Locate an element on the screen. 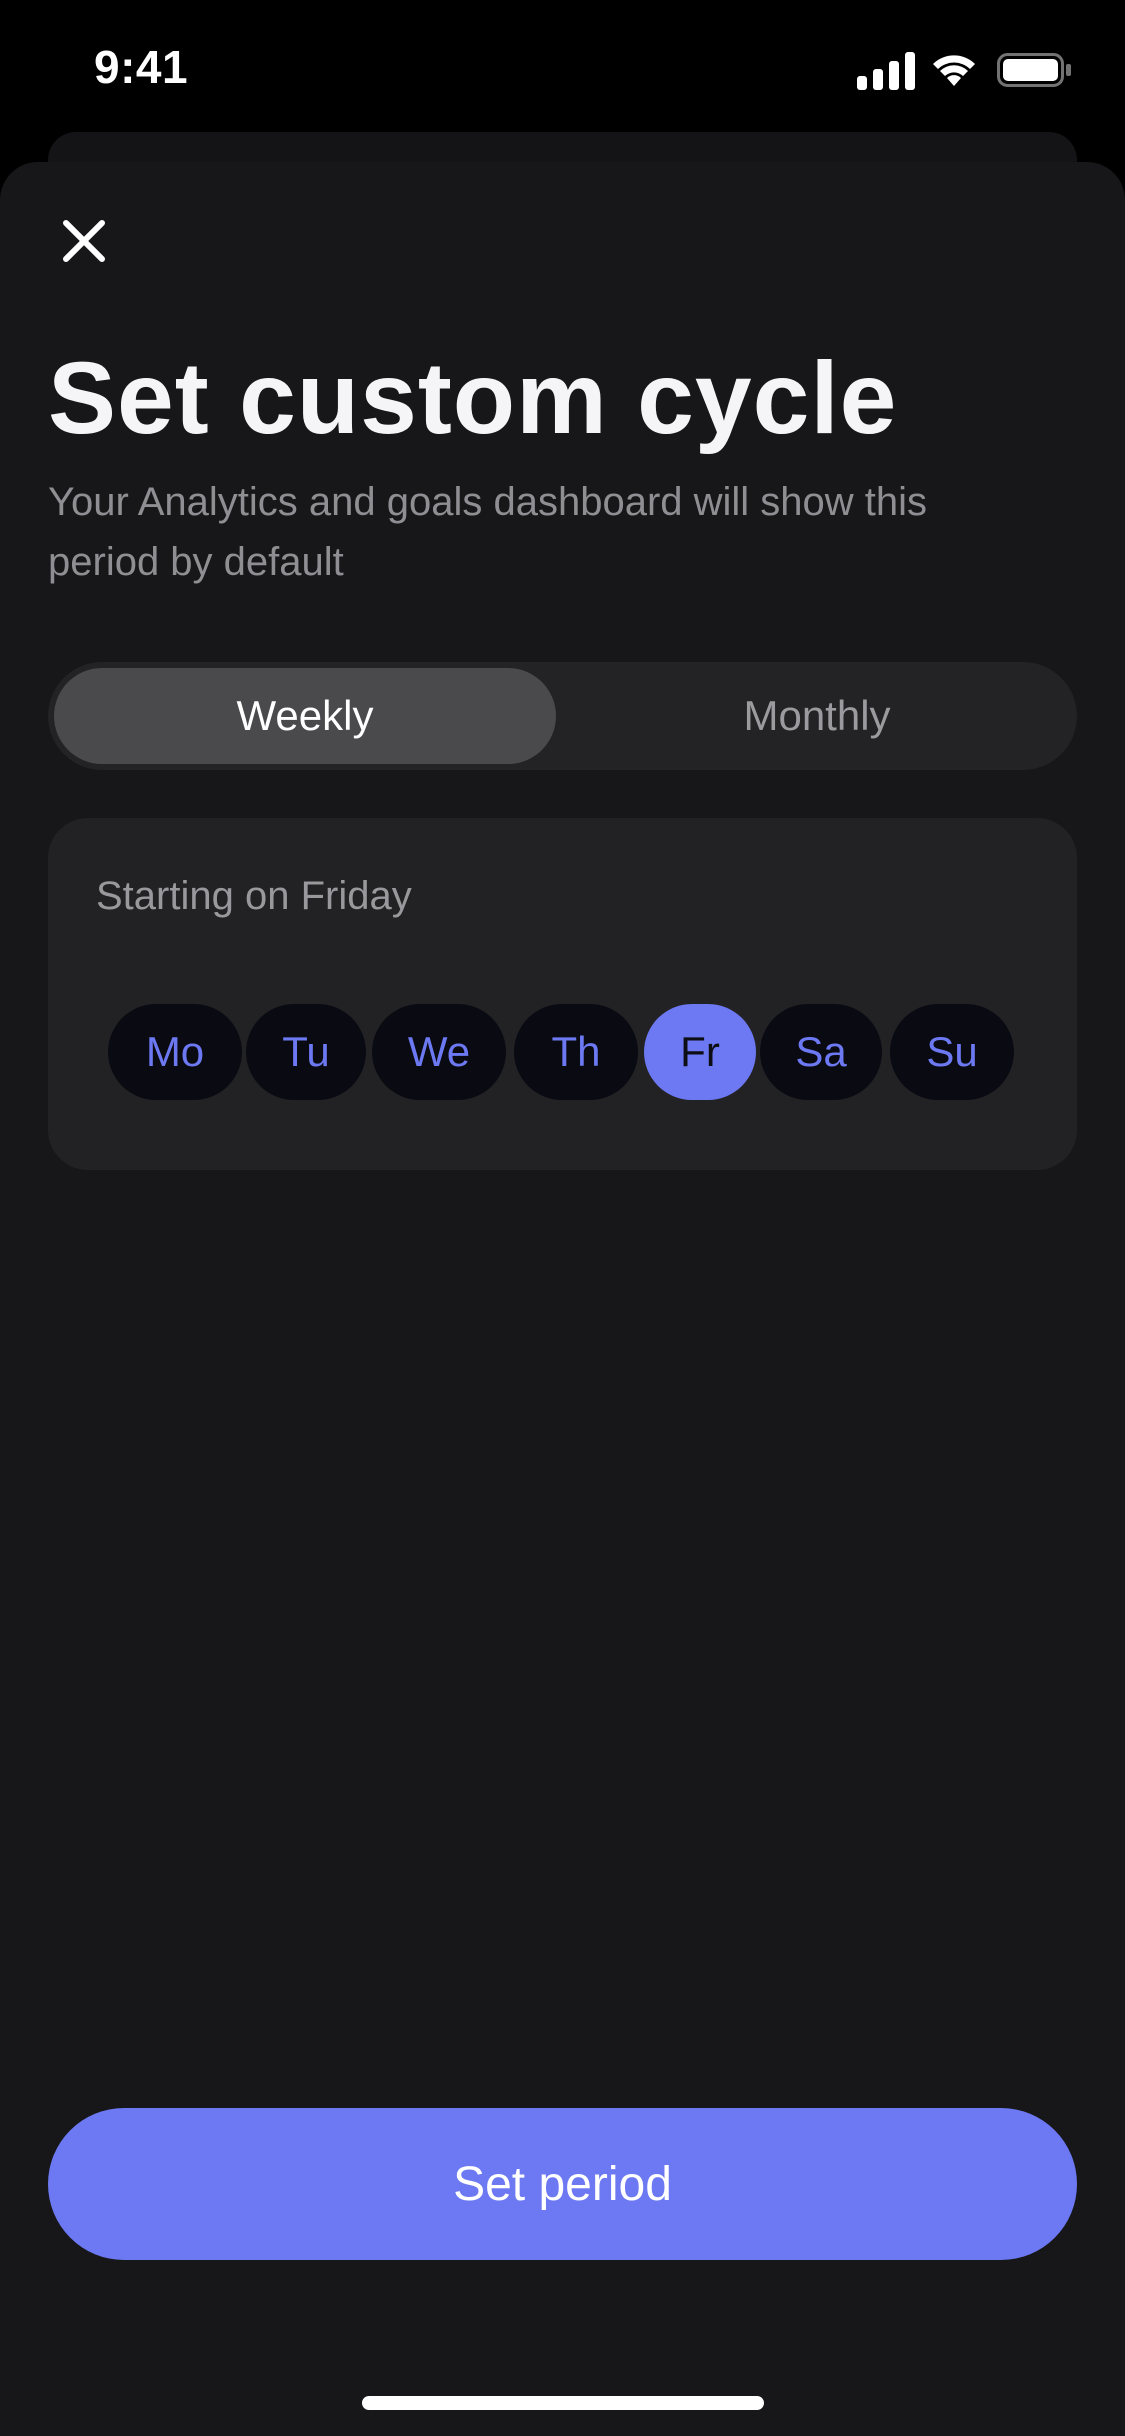 The image size is (1125, 2436). day-option-sunday: Su is located at coordinates (952, 1052).